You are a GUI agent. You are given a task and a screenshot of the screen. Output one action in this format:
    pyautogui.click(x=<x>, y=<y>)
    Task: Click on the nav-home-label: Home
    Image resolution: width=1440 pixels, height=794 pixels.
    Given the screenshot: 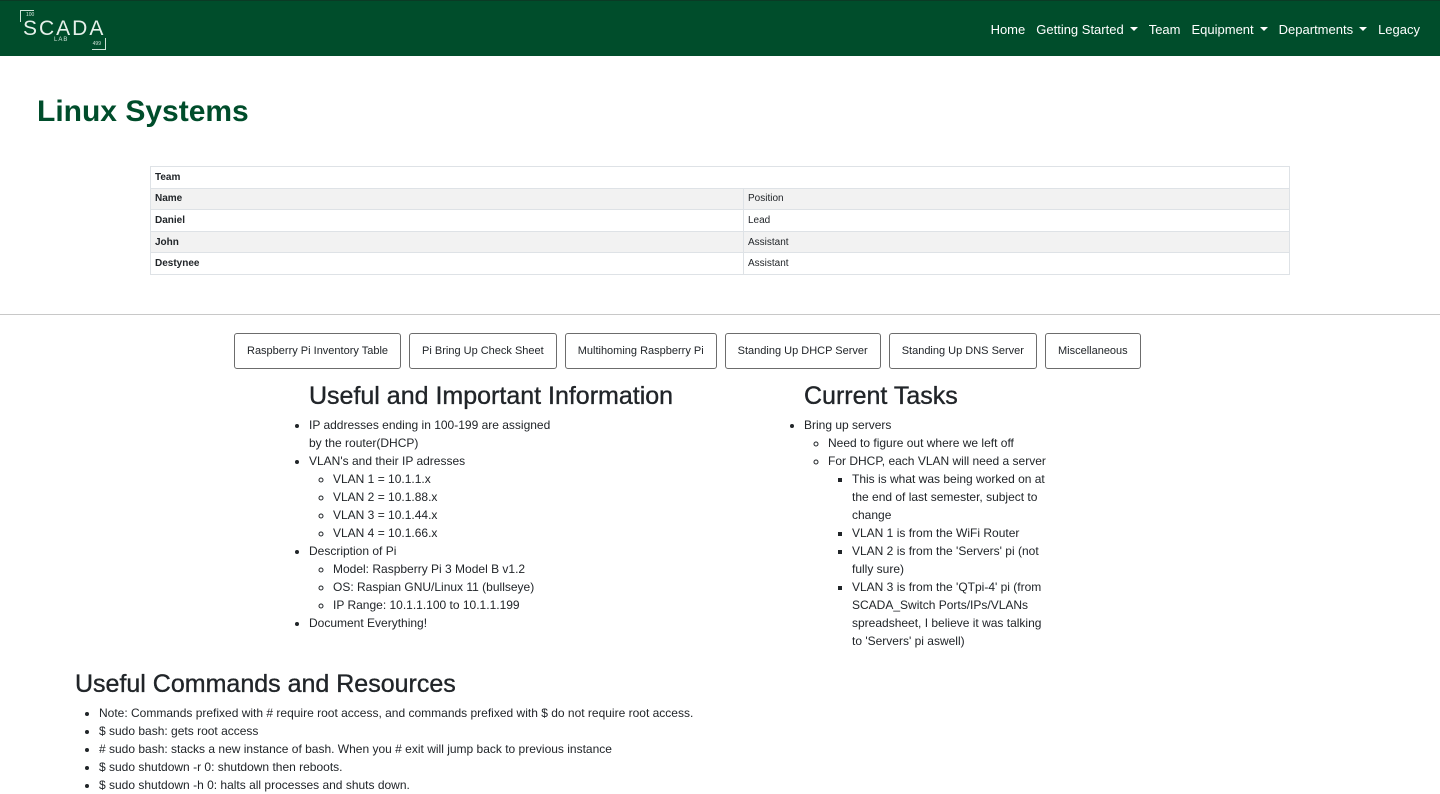 What is the action you would take?
    pyautogui.click(x=1008, y=29)
    